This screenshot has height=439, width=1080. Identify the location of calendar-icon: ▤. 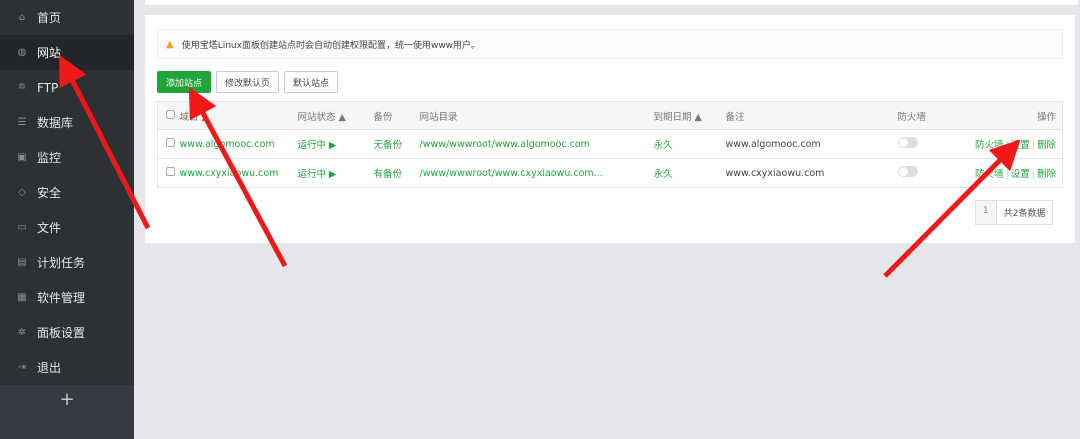
(22, 262).